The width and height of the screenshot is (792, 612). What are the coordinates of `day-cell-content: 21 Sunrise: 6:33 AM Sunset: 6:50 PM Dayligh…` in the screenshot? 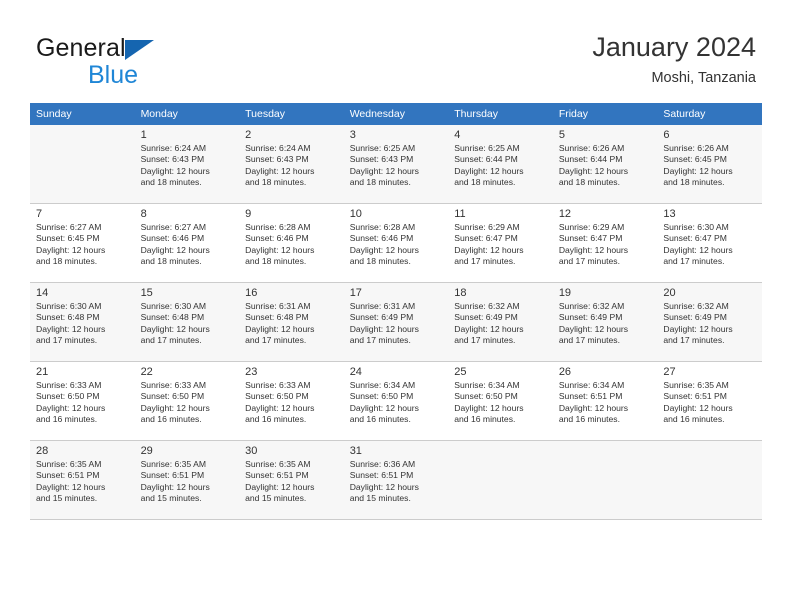 It's located at (82, 401).